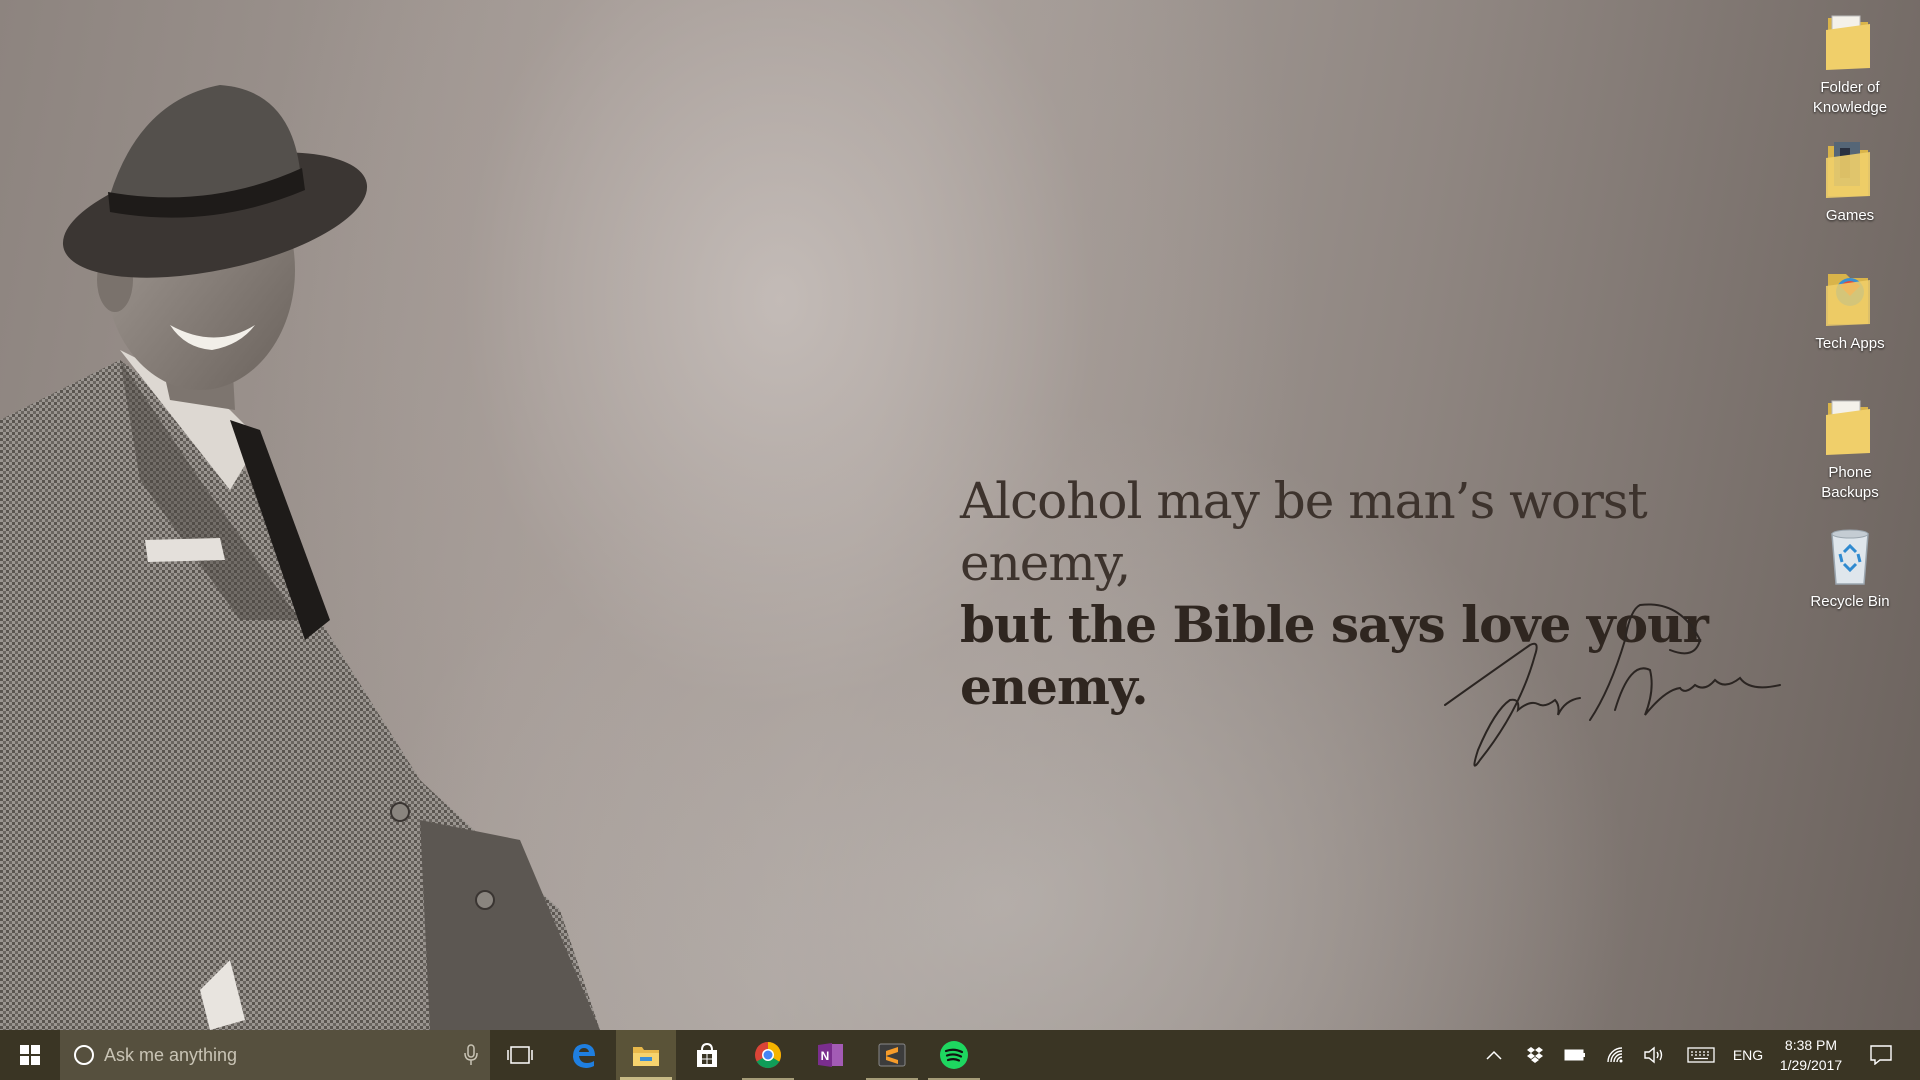 This screenshot has height=1080, width=1920. I want to click on desktop-icon-label: Knowledge, so click(1850, 107).